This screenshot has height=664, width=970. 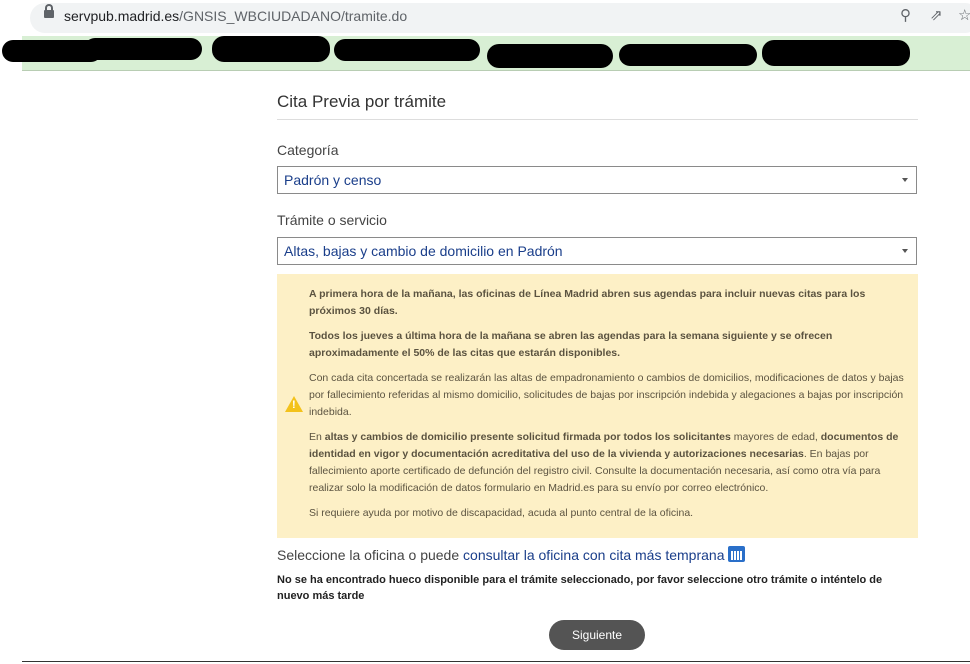 I want to click on calendar-icon, so click(x=736, y=554).